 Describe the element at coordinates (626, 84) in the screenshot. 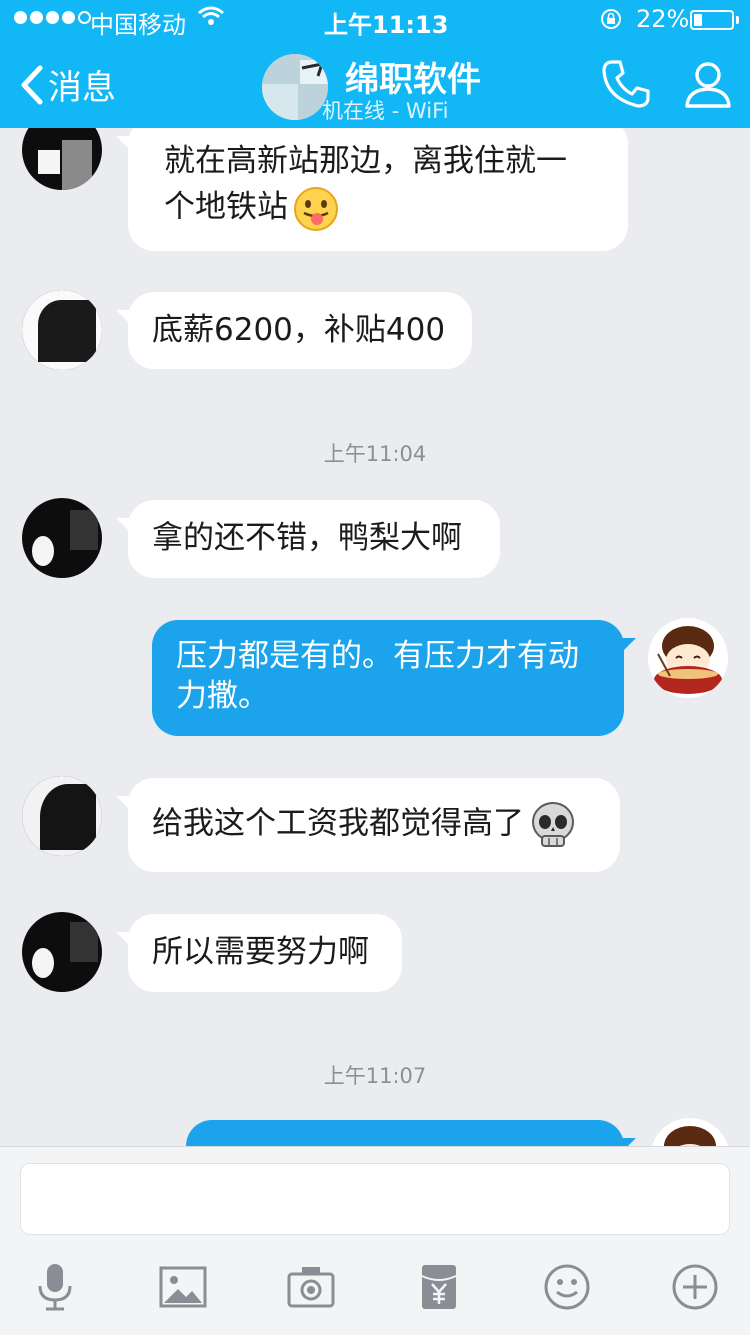

I see `phone-icon` at that location.